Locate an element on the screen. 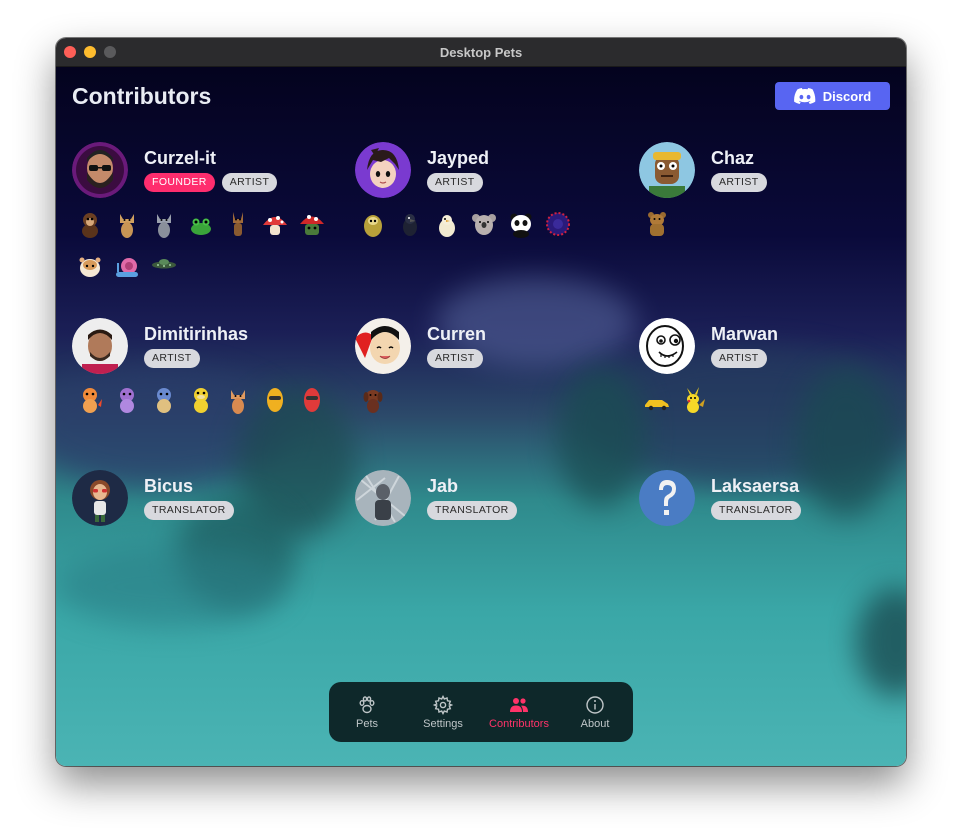 The image size is (962, 840). frog-icon is located at coordinates (201, 224).